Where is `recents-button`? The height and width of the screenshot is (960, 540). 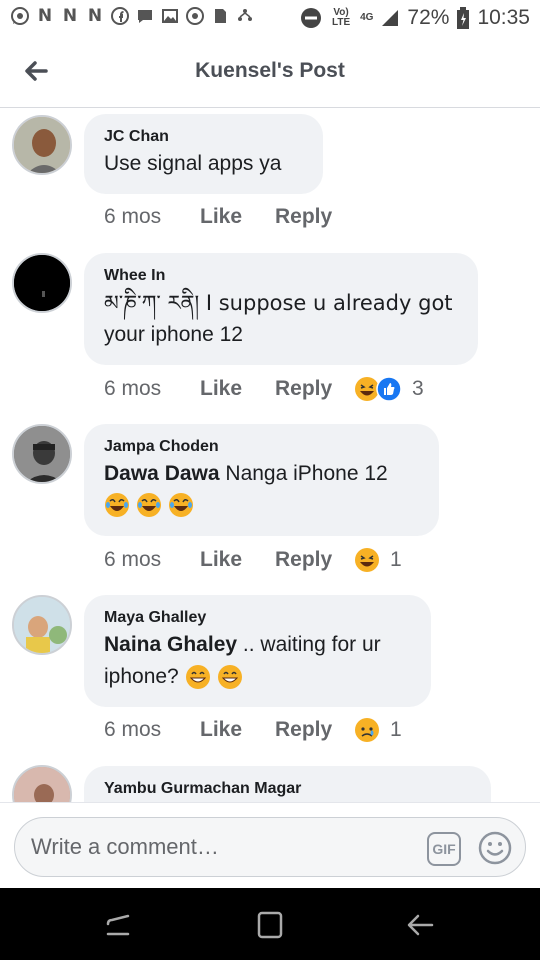
recents-button is located at coordinates (118, 925).